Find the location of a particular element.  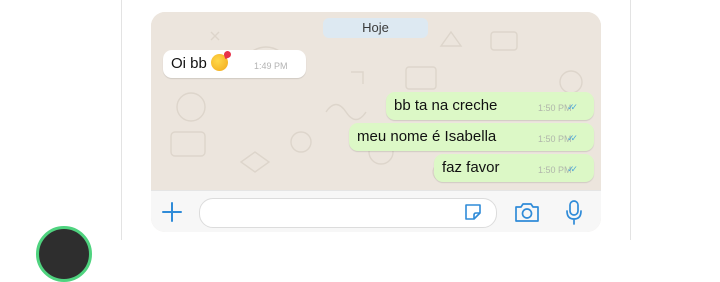

message-outgoing: bb ta na creche 1:50 PM ✓✓ is located at coordinates (490, 106).